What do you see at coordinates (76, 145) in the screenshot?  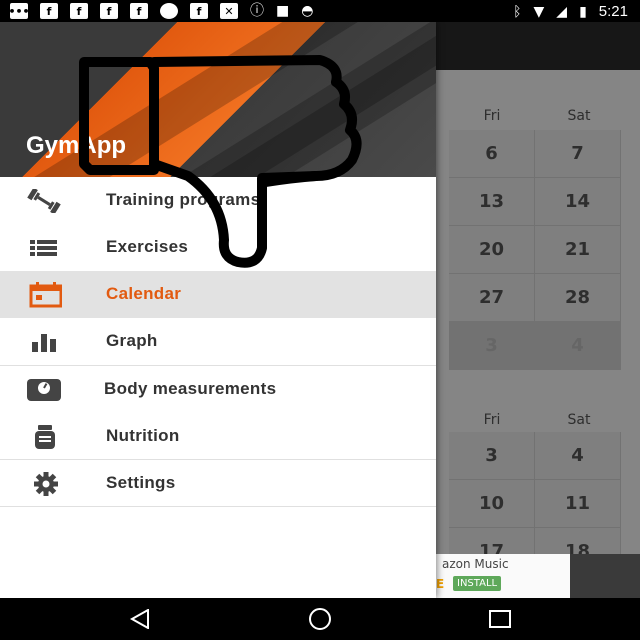 I see `app-name: GymApp` at bounding box center [76, 145].